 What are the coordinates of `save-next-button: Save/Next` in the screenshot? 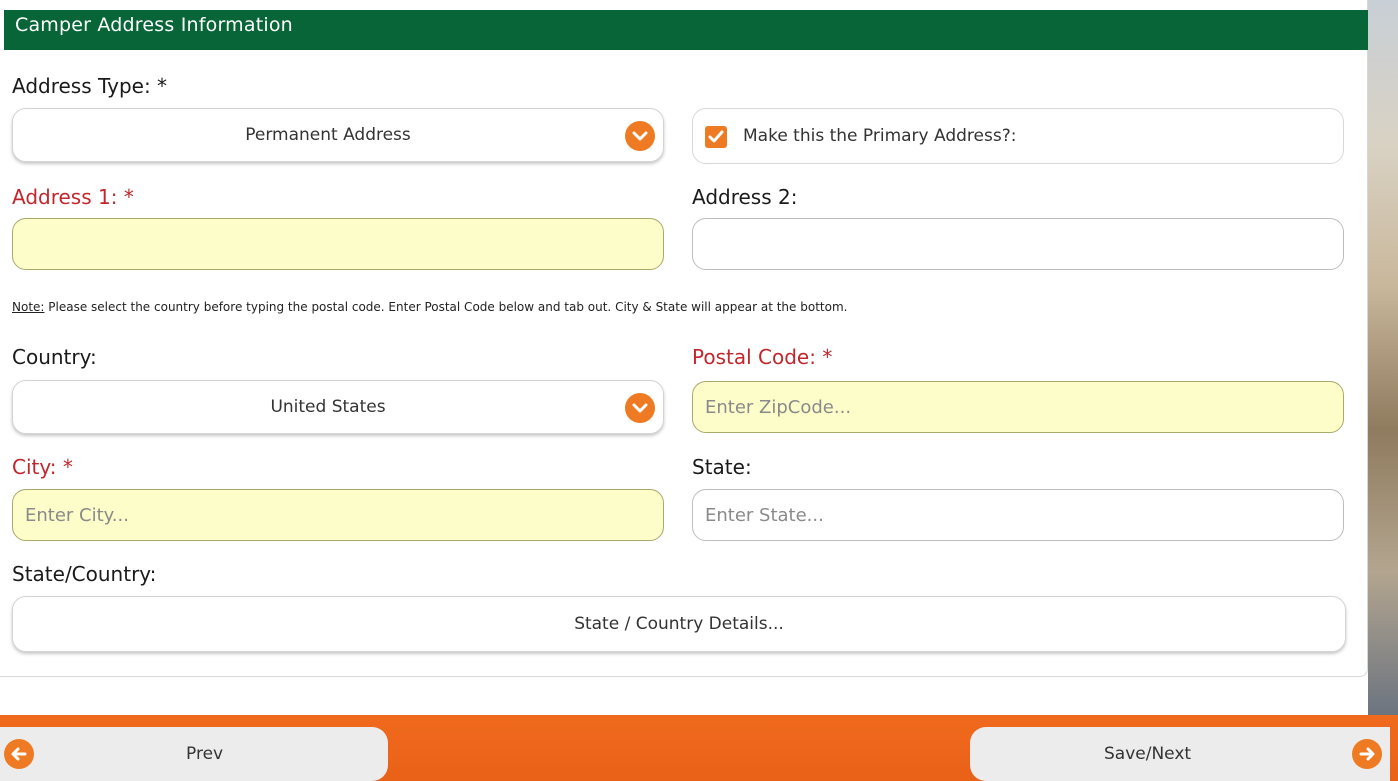 It's located at (1180, 754).